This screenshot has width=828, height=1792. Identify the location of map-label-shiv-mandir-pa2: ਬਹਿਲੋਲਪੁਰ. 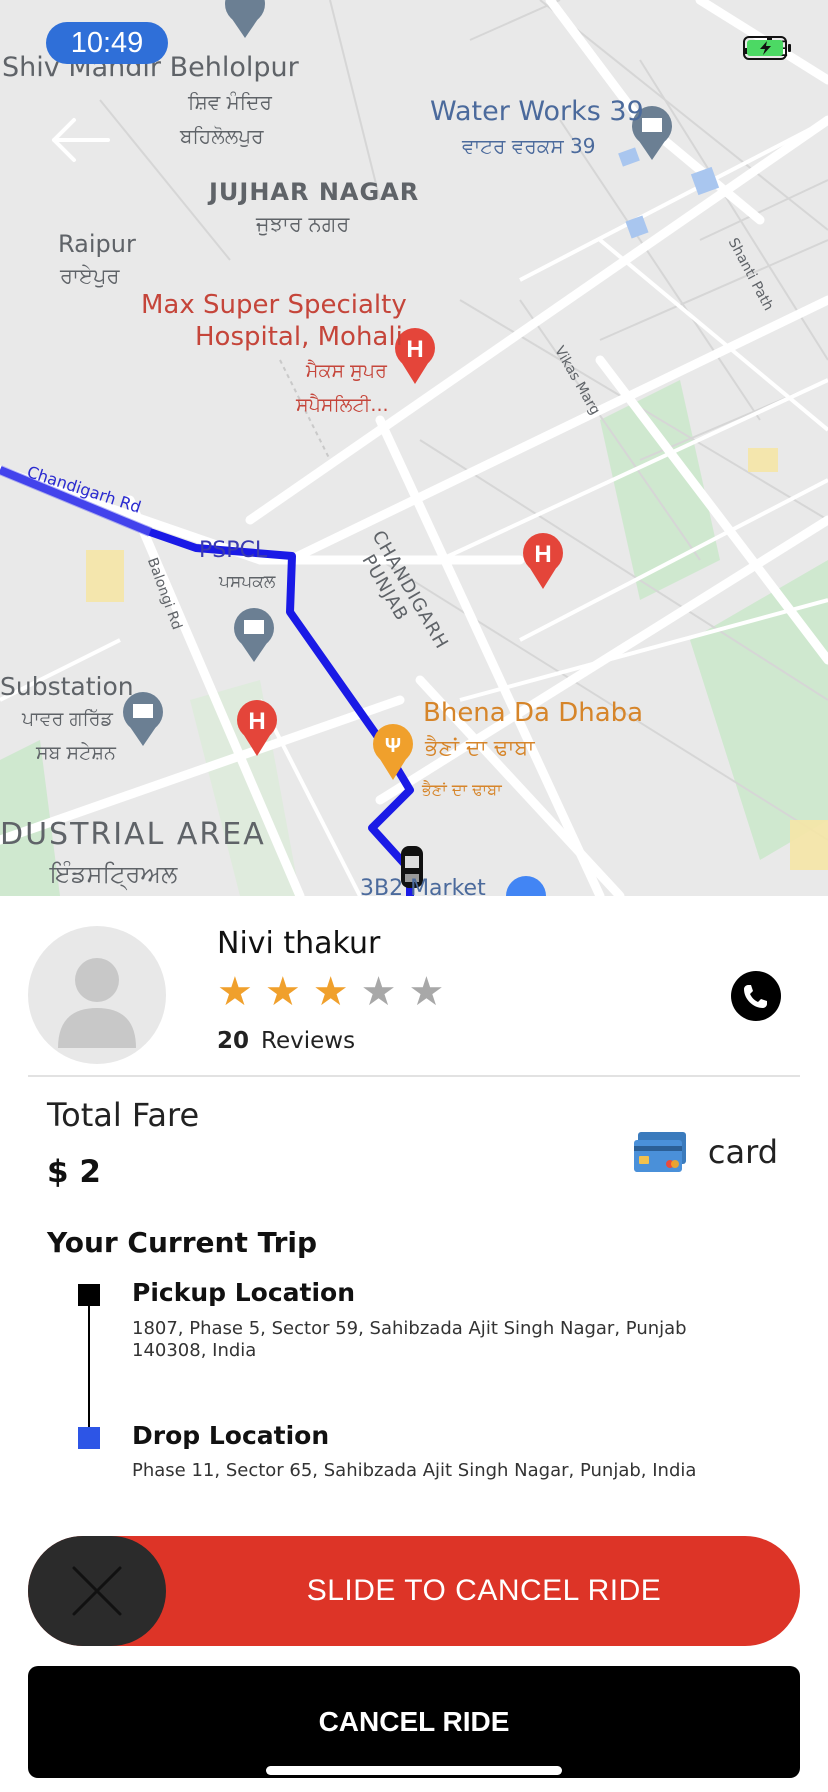
(222, 136).